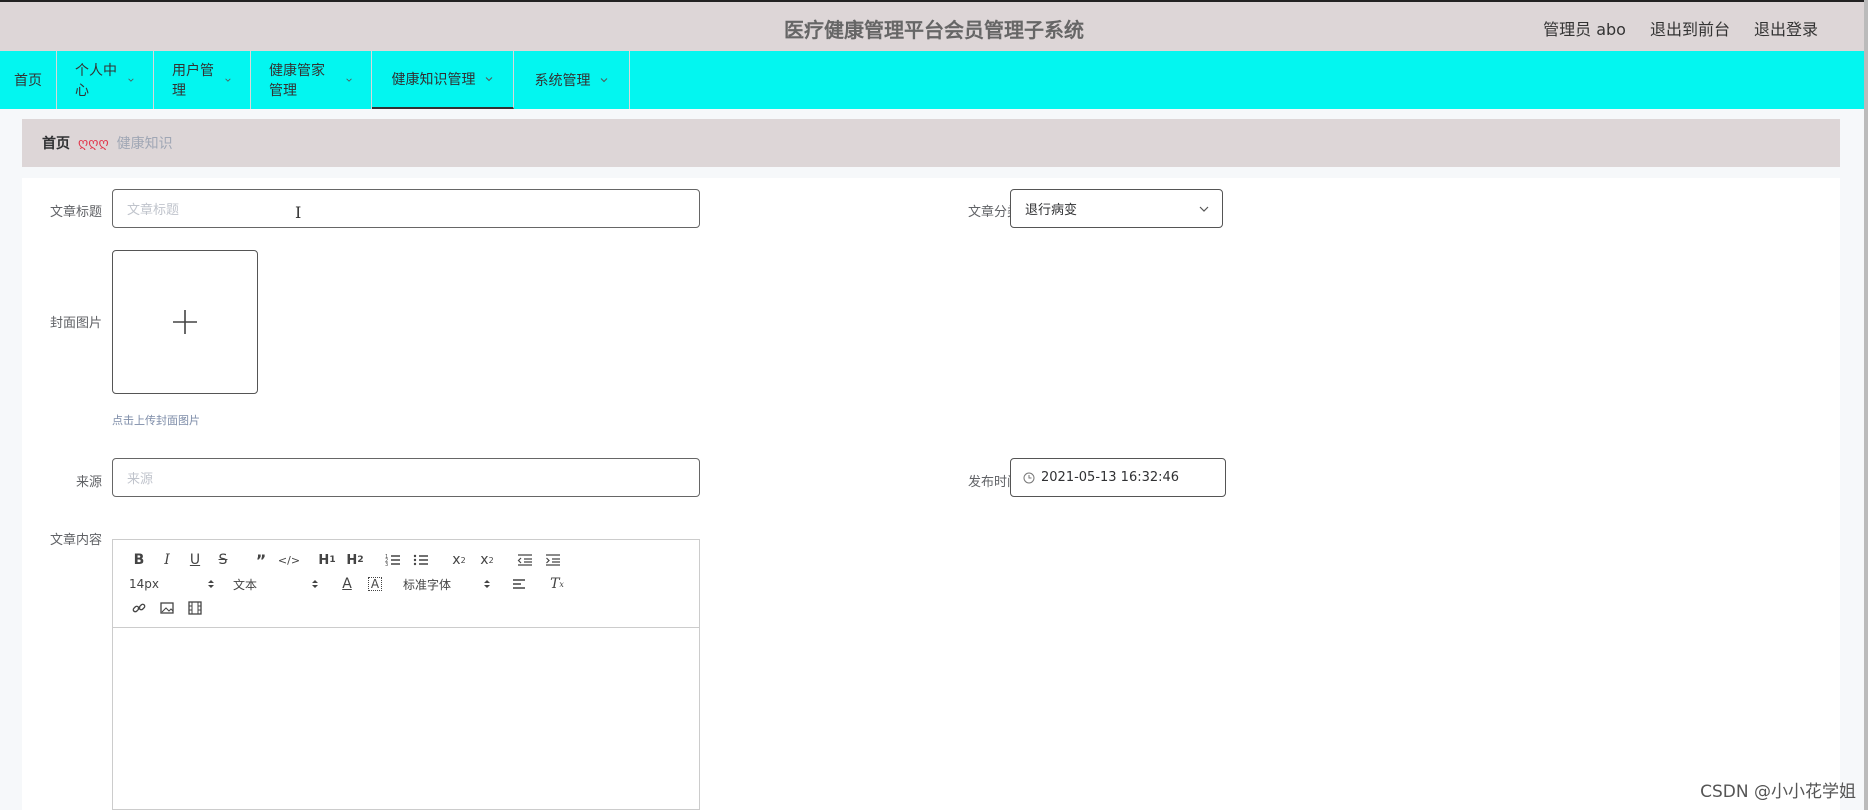  Describe the element at coordinates (193, 81) in the screenshot. I see `nav-item-label: 用户管理` at that location.